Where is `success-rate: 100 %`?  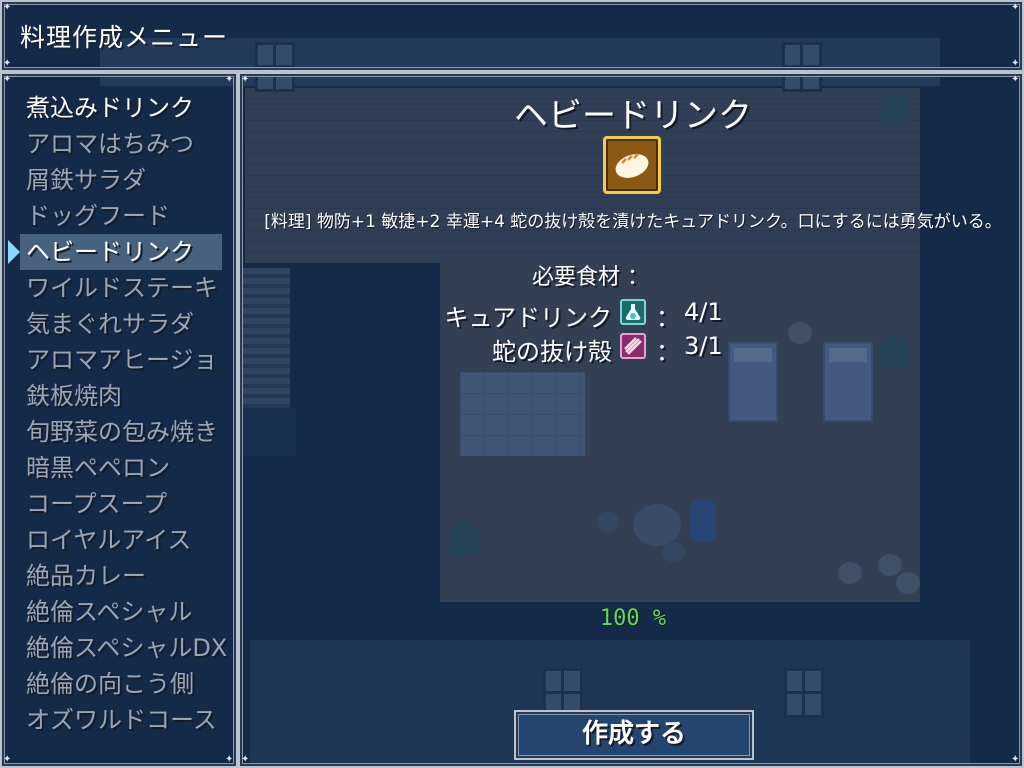
success-rate: 100 % is located at coordinates (633, 618).